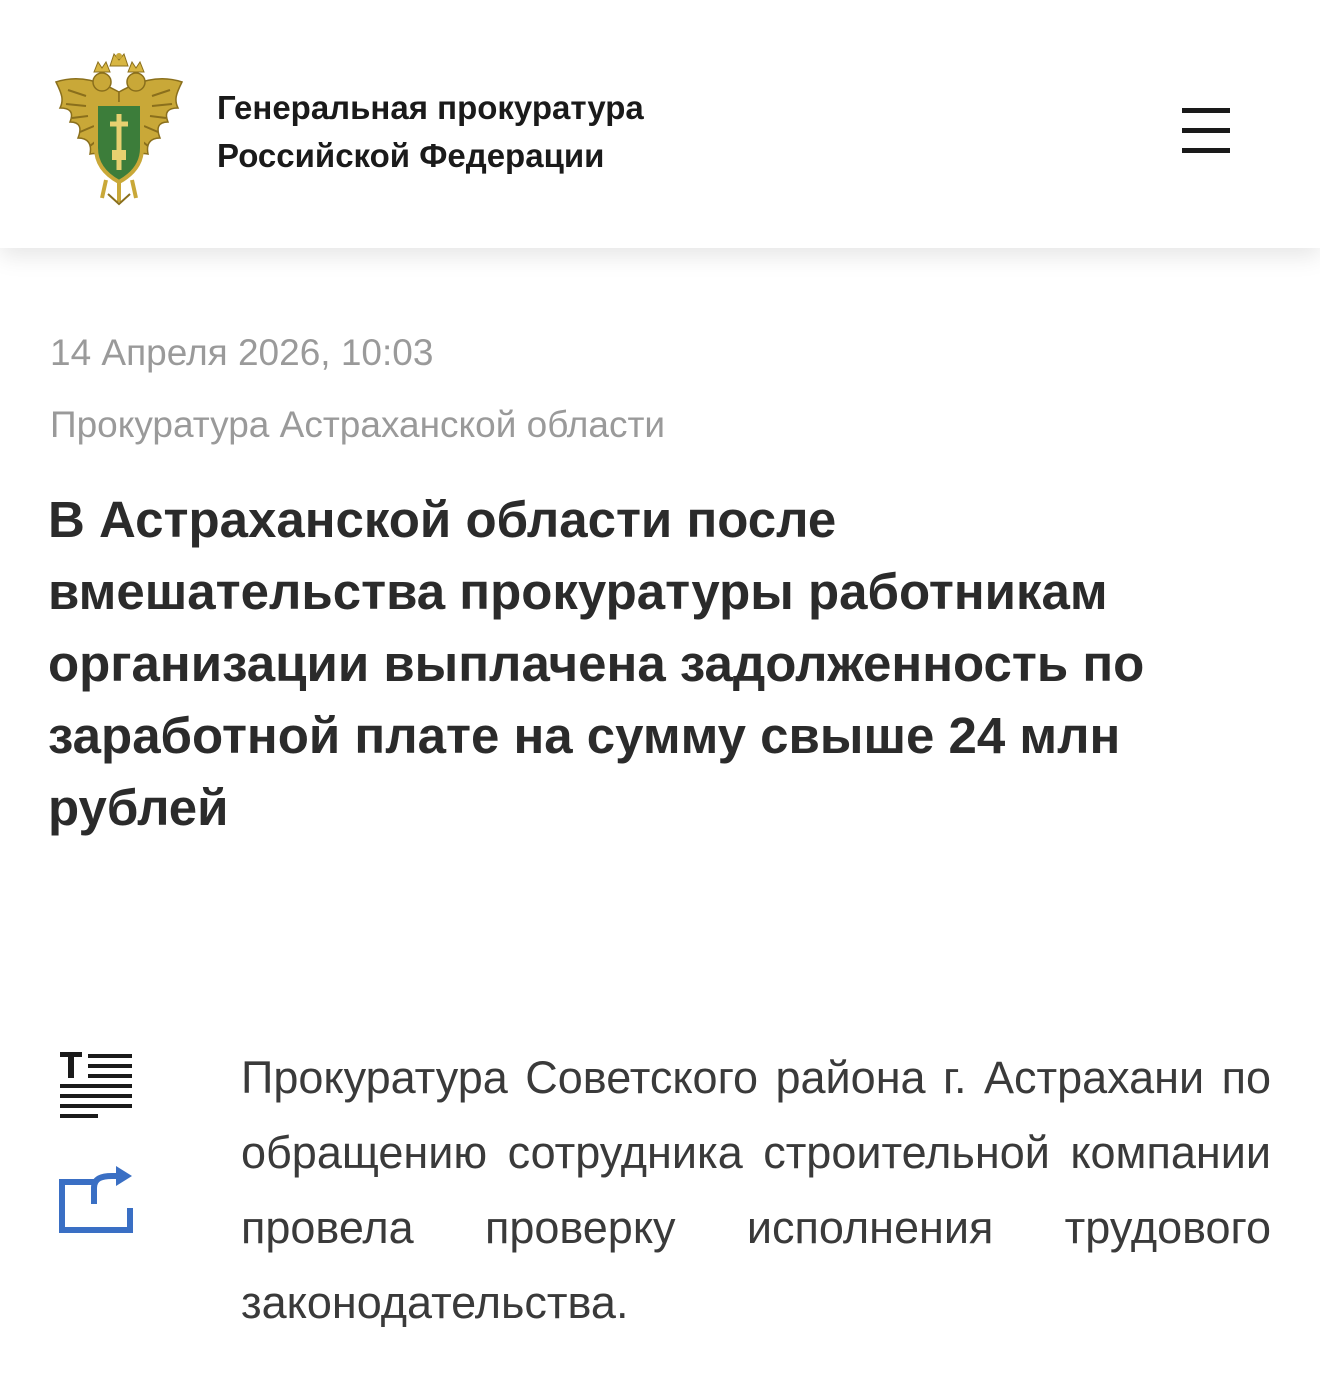  Describe the element at coordinates (119, 129) in the screenshot. I see `prosecutor-emblem-icon` at that location.